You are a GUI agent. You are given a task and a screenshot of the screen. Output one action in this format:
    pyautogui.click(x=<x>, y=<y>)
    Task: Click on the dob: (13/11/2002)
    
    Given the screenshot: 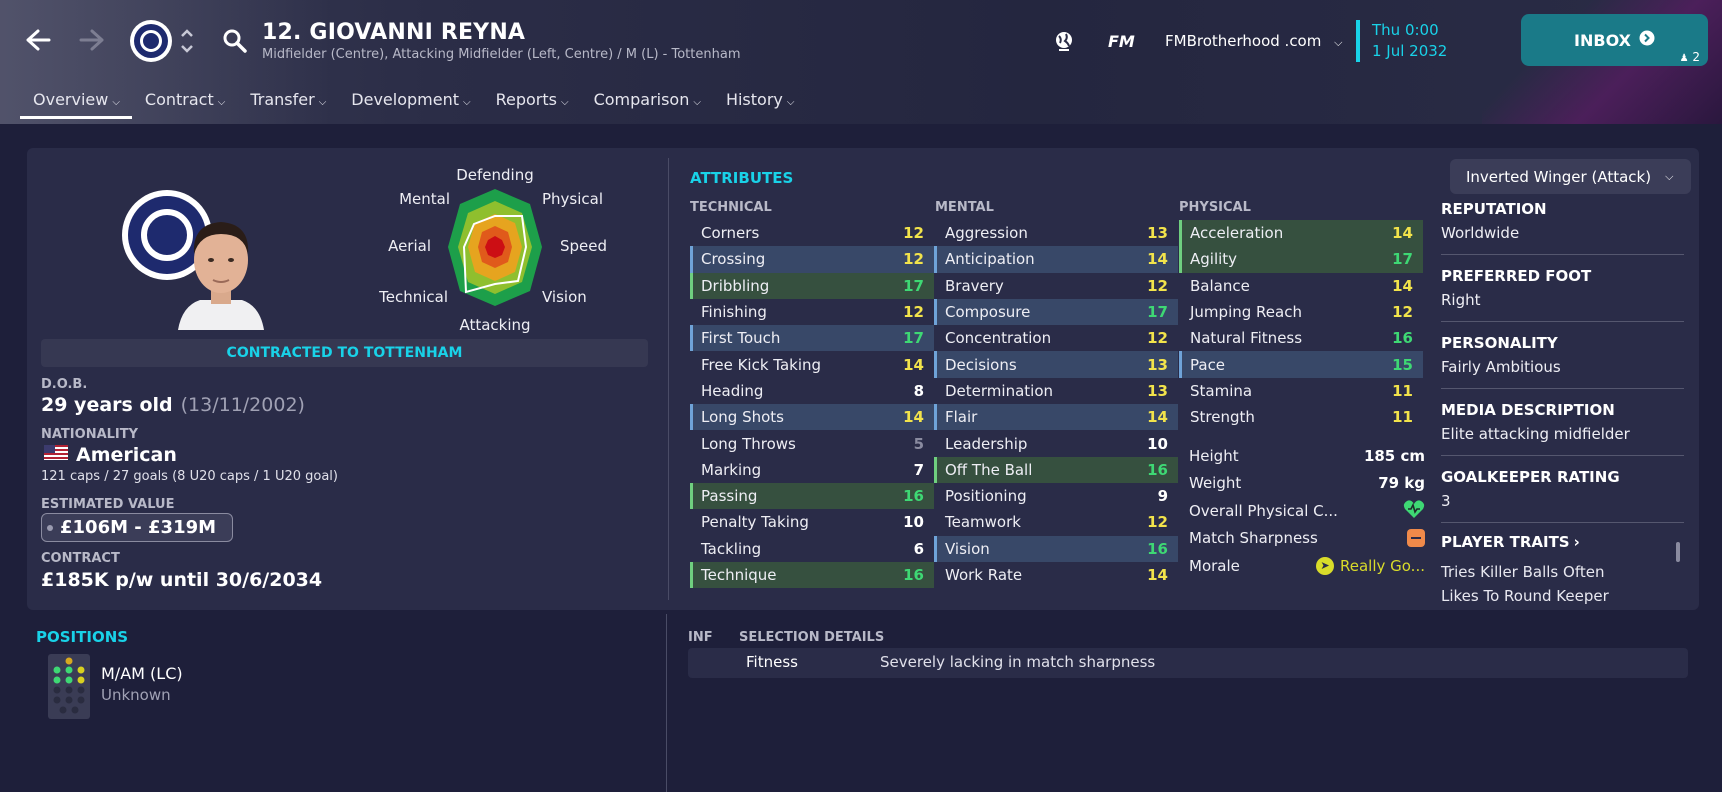 What is the action you would take?
    pyautogui.click(x=242, y=405)
    